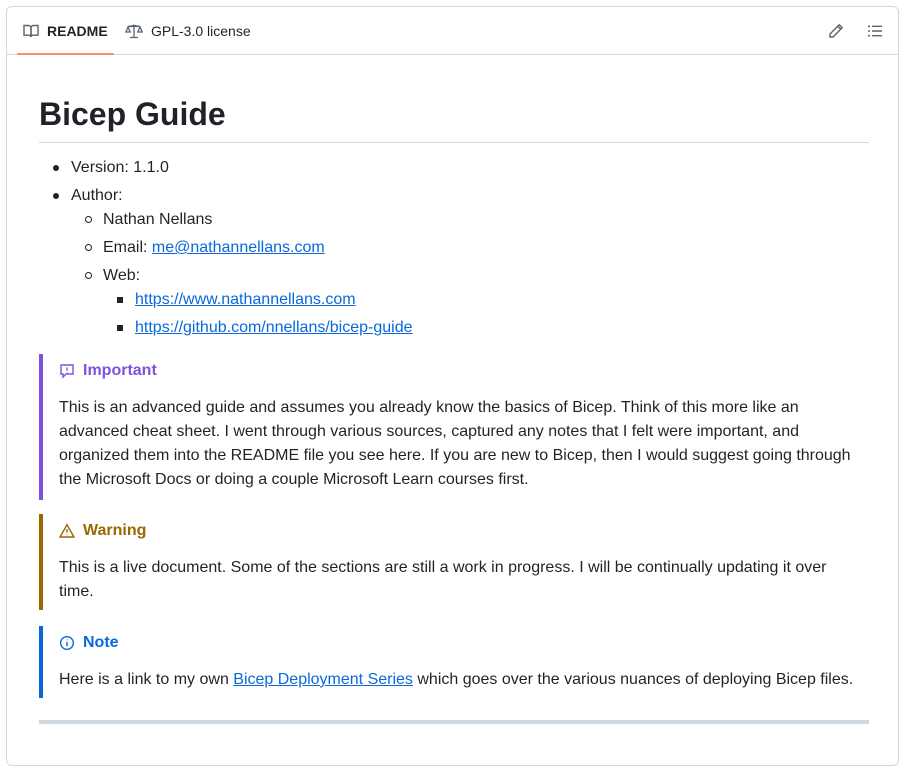  I want to click on tab-readme-label: README, so click(77, 30).